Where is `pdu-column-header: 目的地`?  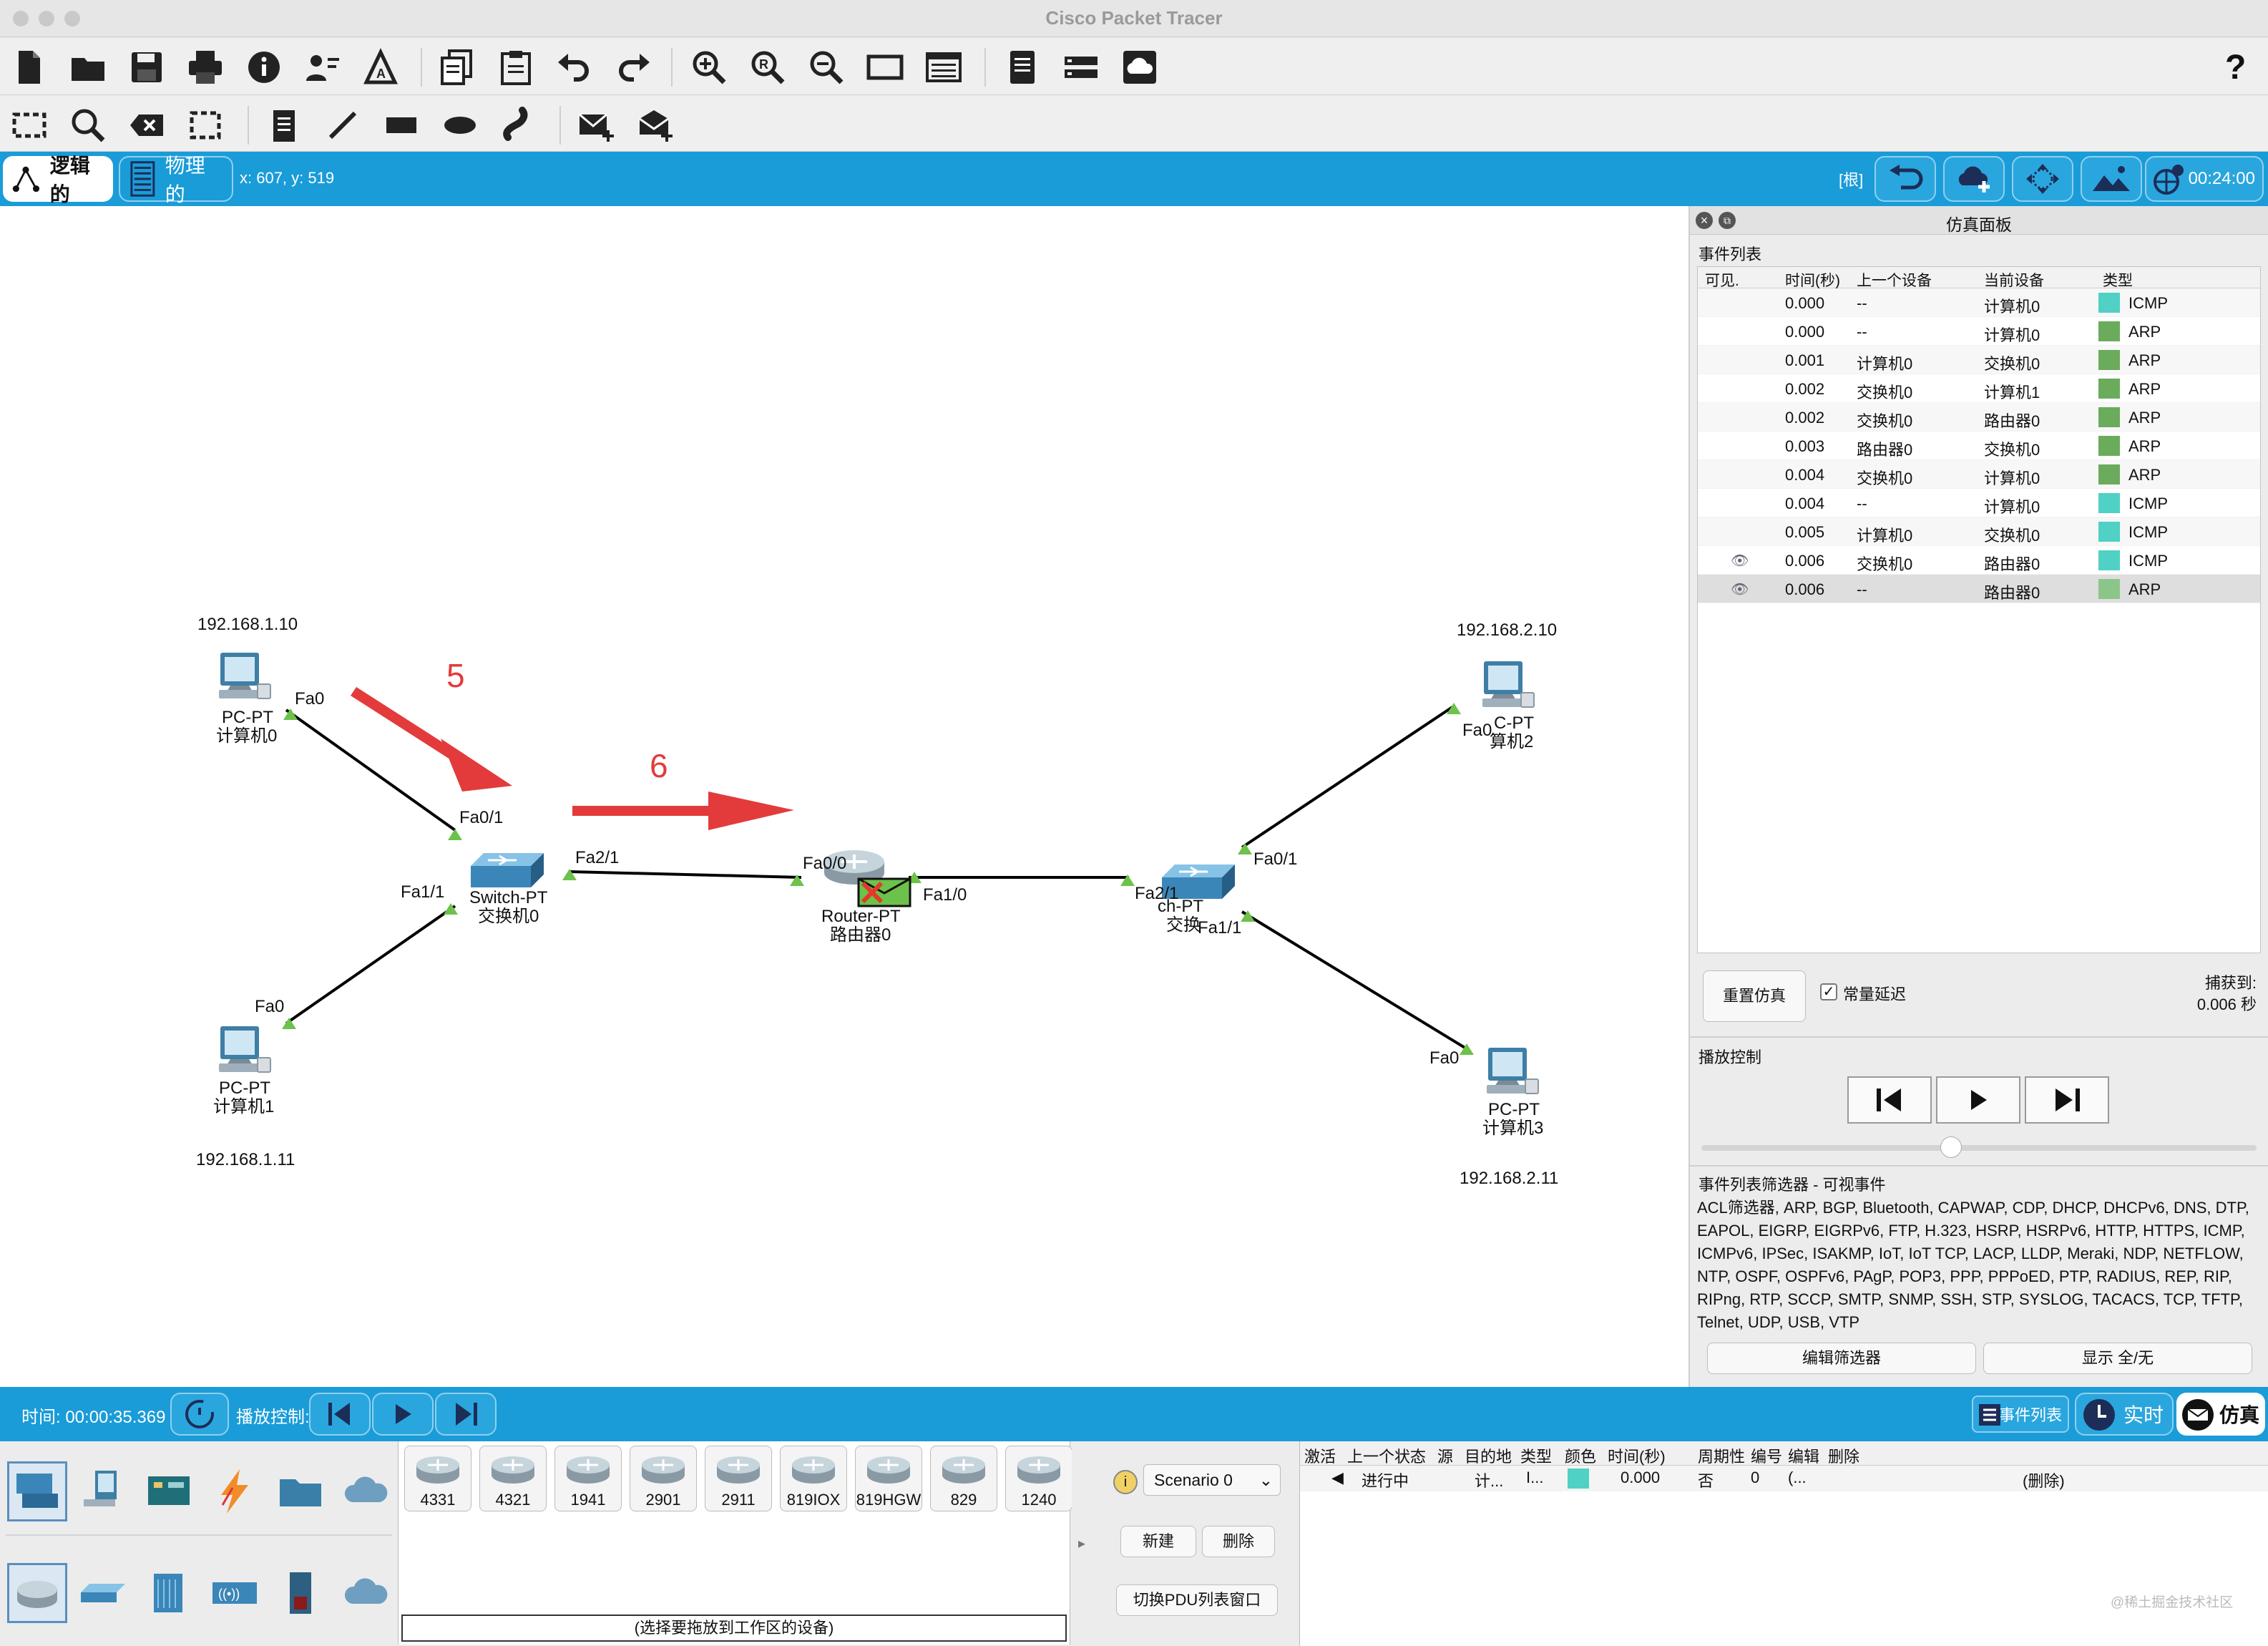
pdu-column-header: 目的地 is located at coordinates (1488, 1455).